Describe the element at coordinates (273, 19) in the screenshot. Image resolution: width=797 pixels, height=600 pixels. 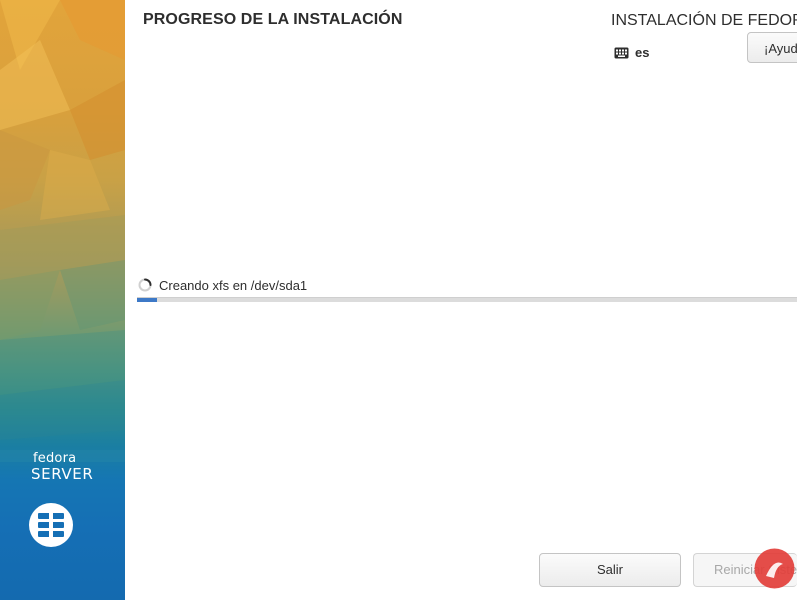
I see `page-title: PROGRESO DE LA INSTALACIÓN` at that location.